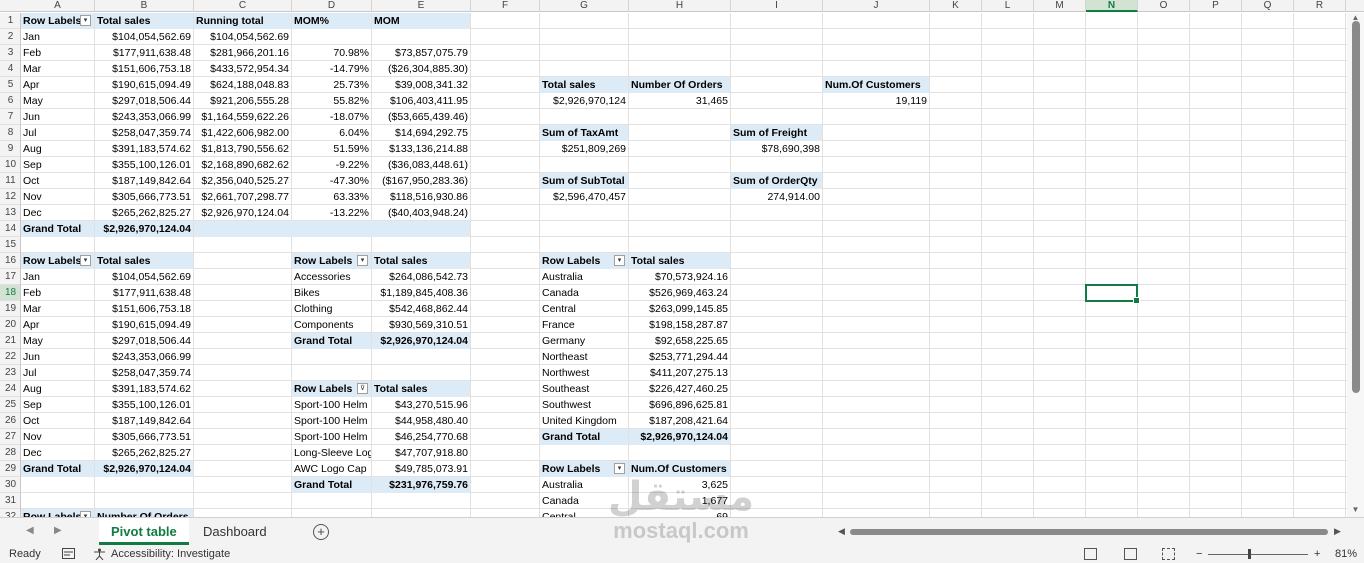  What do you see at coordinates (85, 260) in the screenshot?
I see `pivot-month-filter-button: ▾` at bounding box center [85, 260].